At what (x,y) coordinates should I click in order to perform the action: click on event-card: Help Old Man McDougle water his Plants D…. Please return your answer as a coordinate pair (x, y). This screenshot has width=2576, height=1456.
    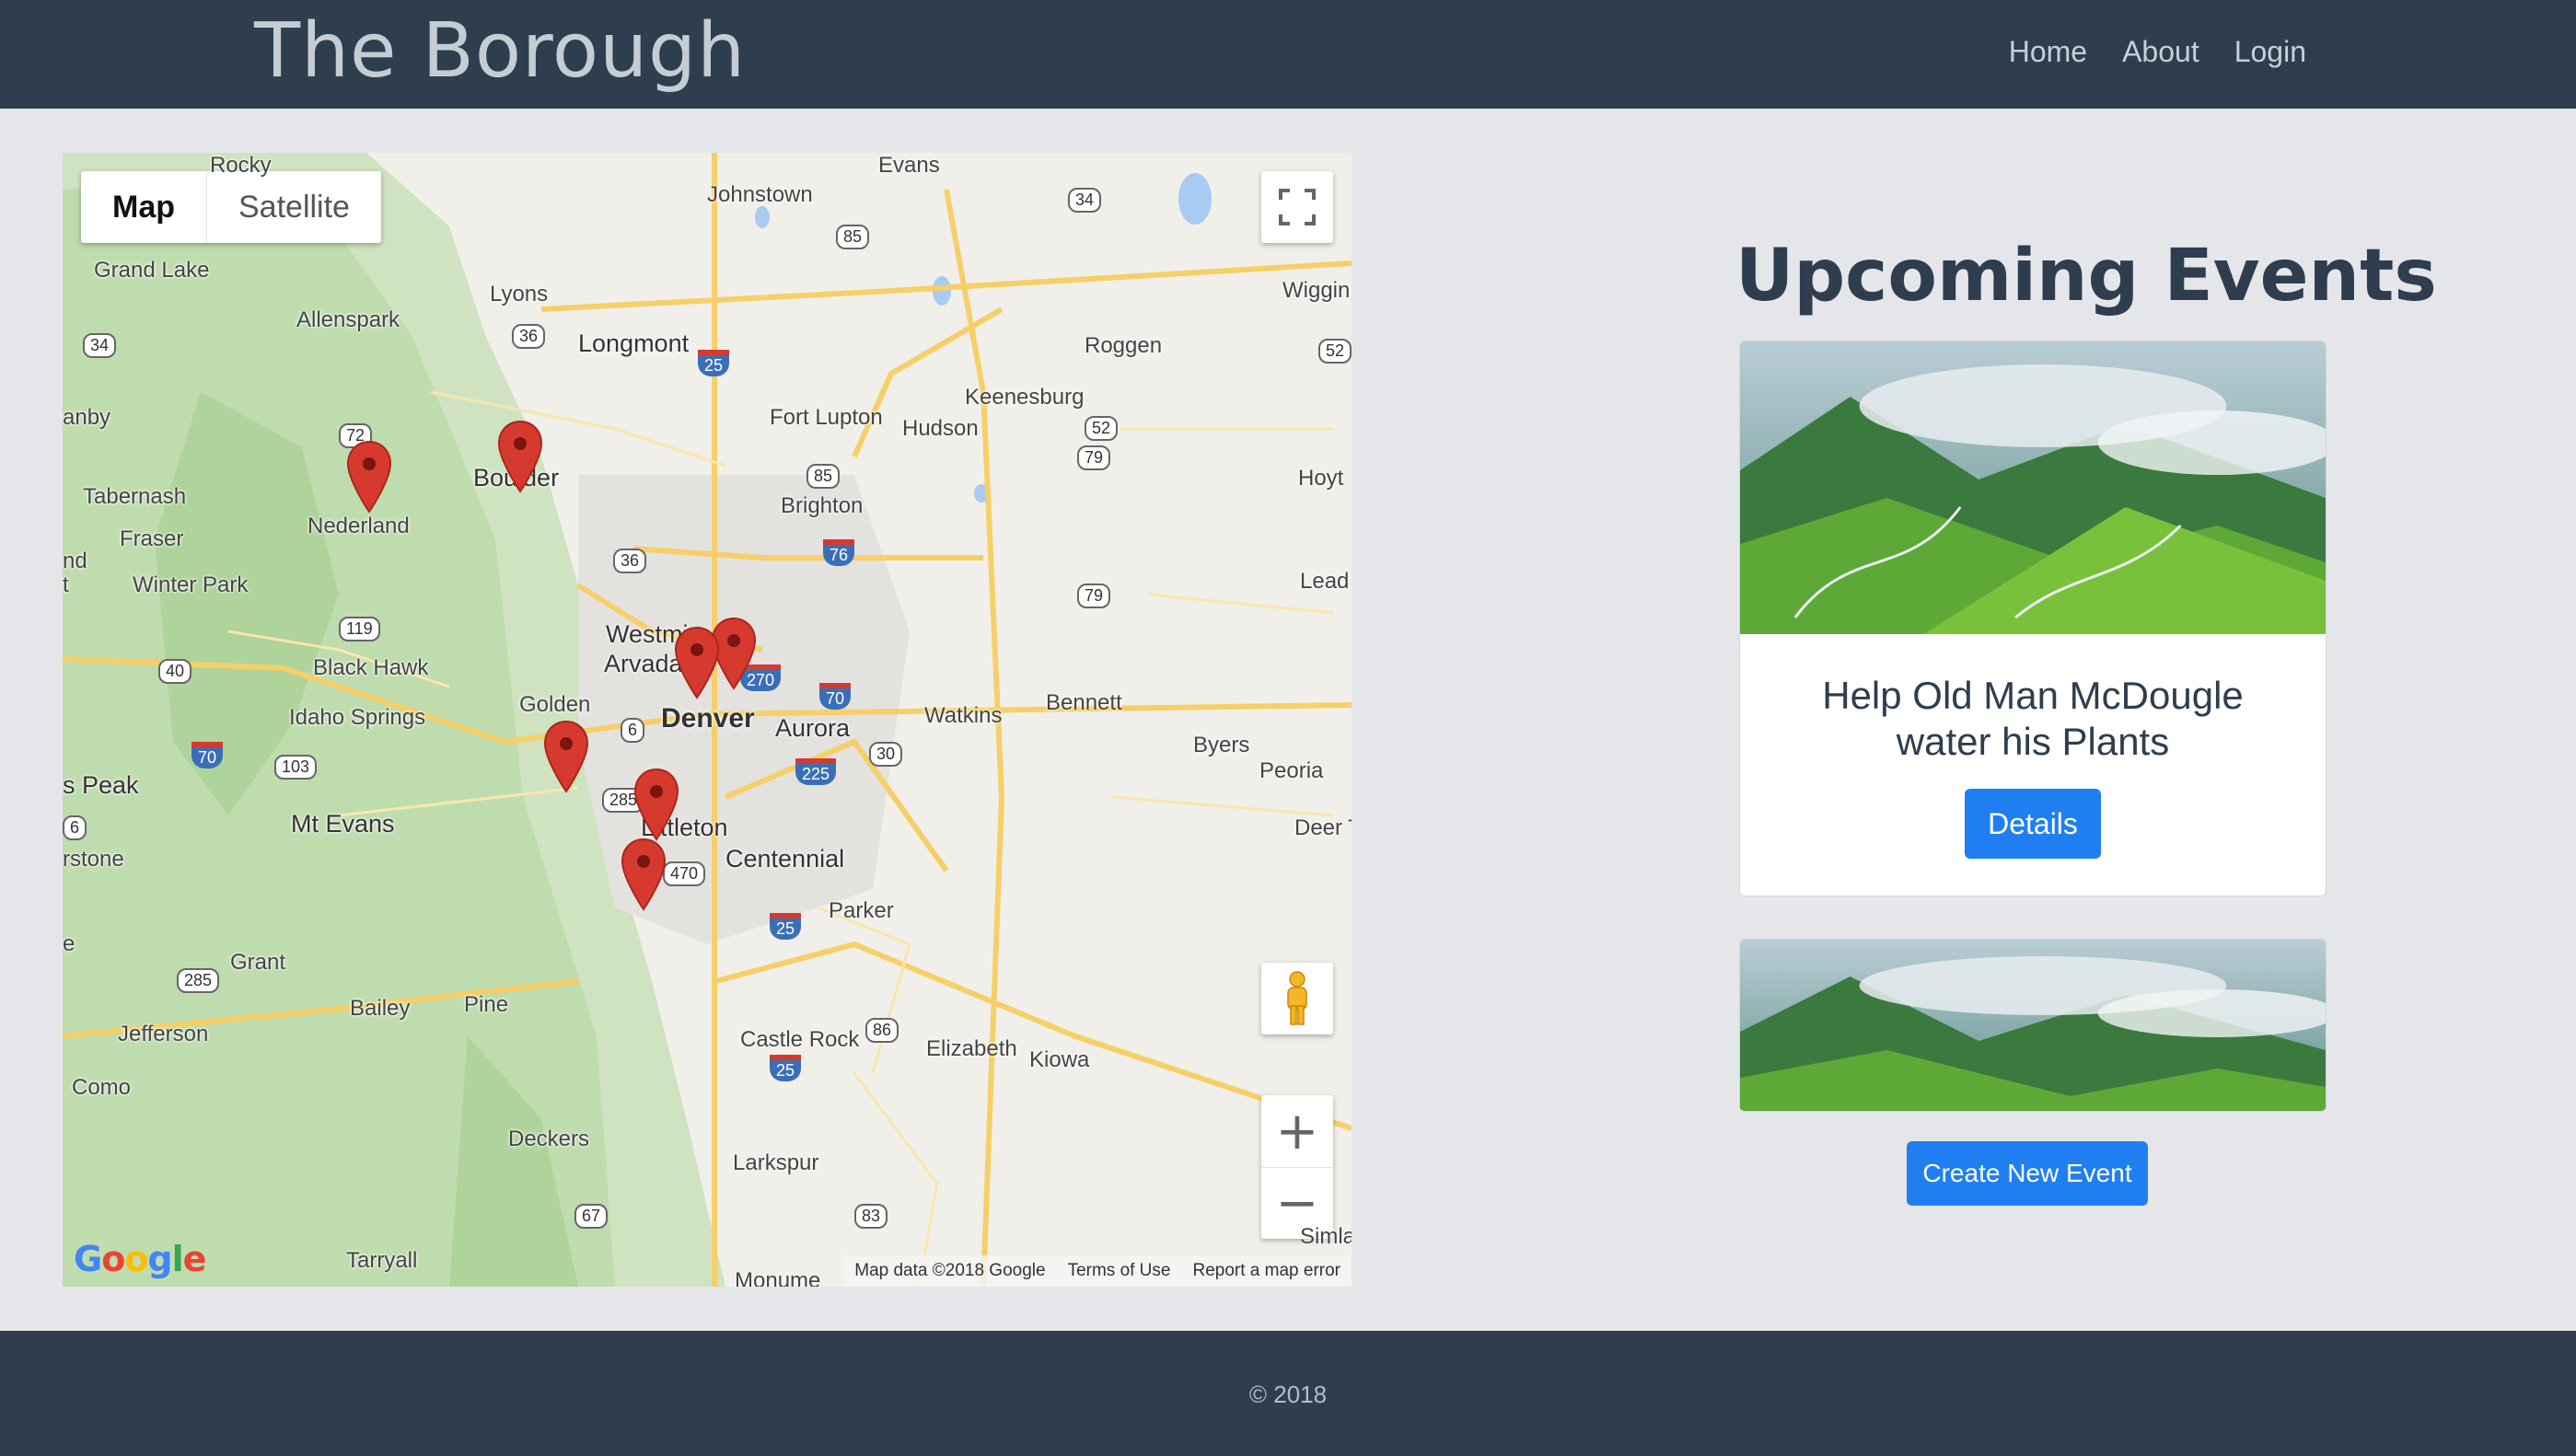
    Looking at the image, I should click on (2033, 618).